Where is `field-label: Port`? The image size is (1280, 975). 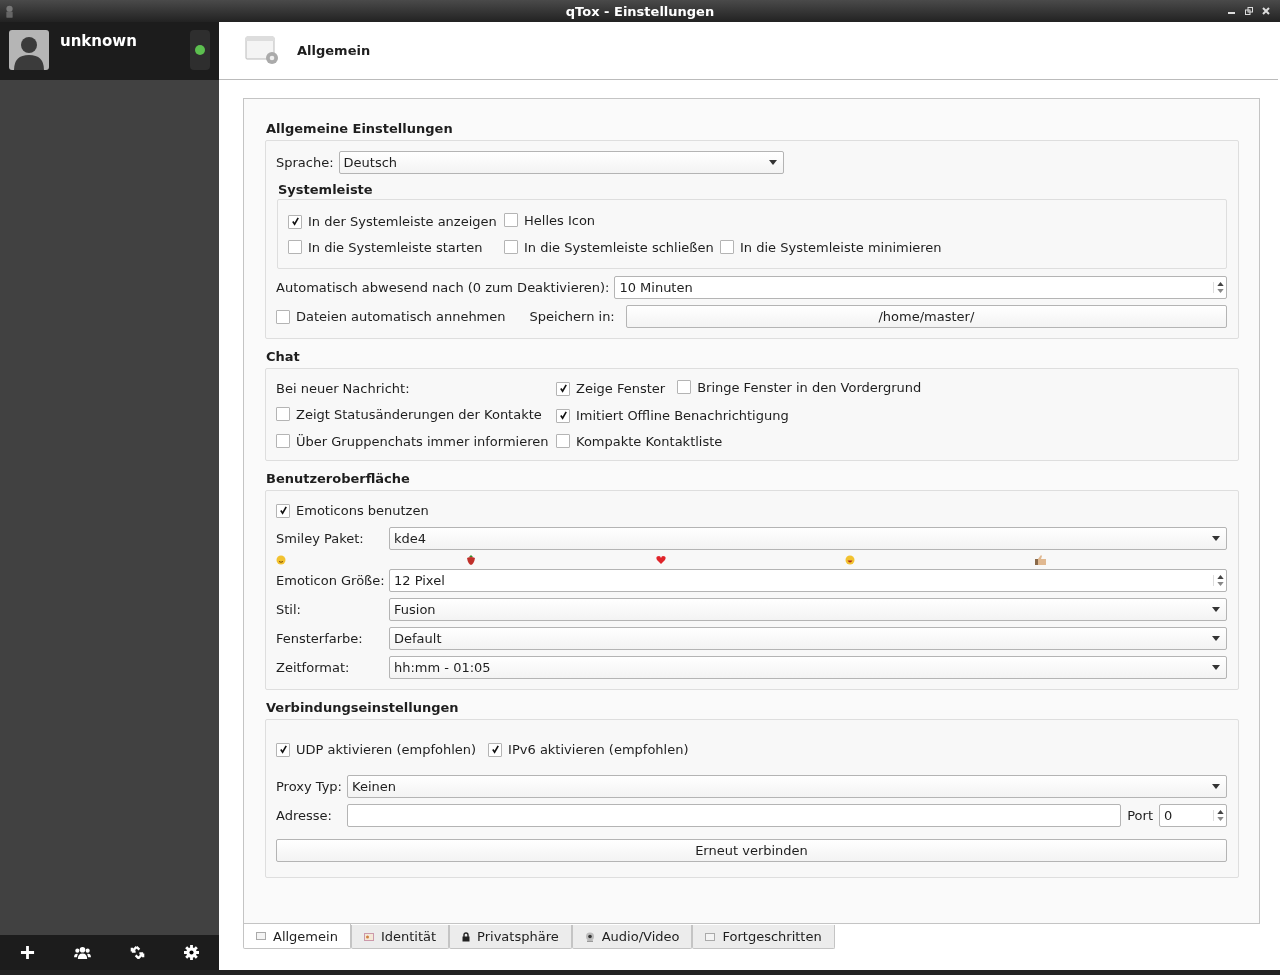
field-label: Port is located at coordinates (1140, 815).